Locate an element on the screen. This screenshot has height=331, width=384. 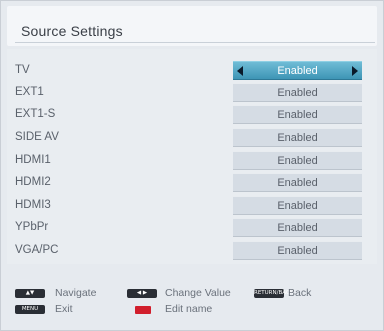
source-row-ypbpr: YPbPr Enabled is located at coordinates (192, 228).